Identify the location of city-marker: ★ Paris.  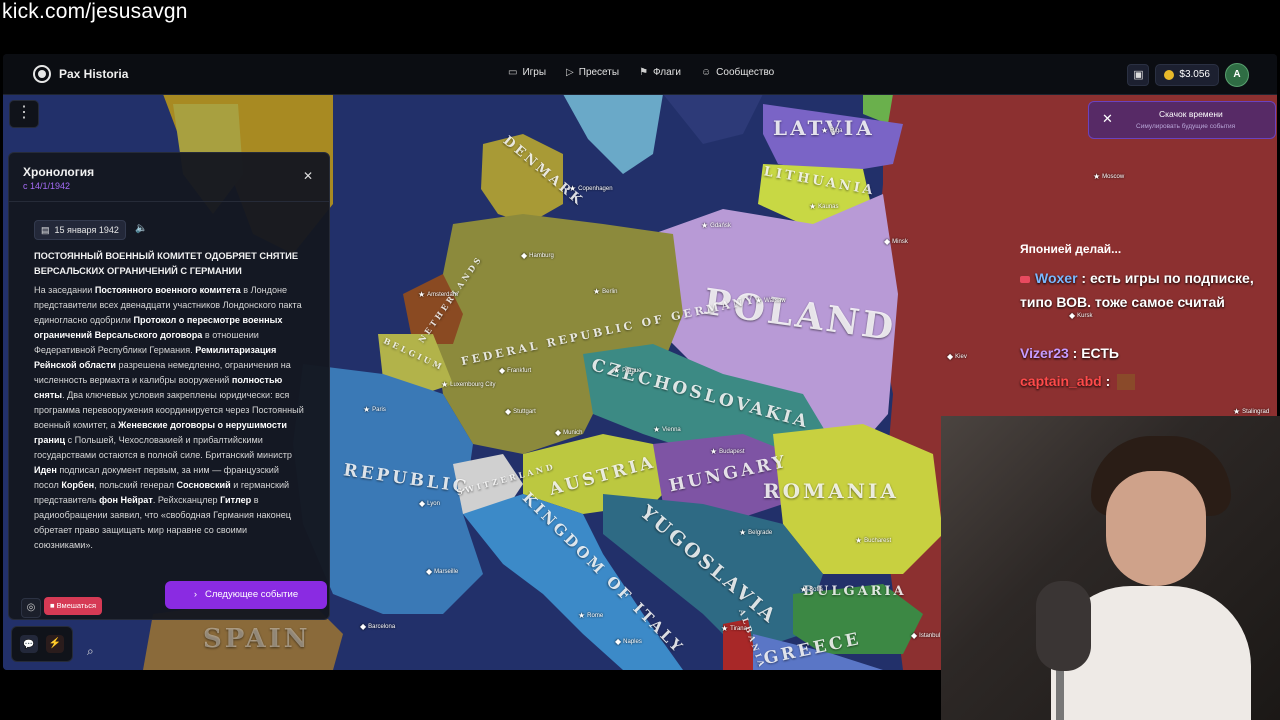
(374, 409).